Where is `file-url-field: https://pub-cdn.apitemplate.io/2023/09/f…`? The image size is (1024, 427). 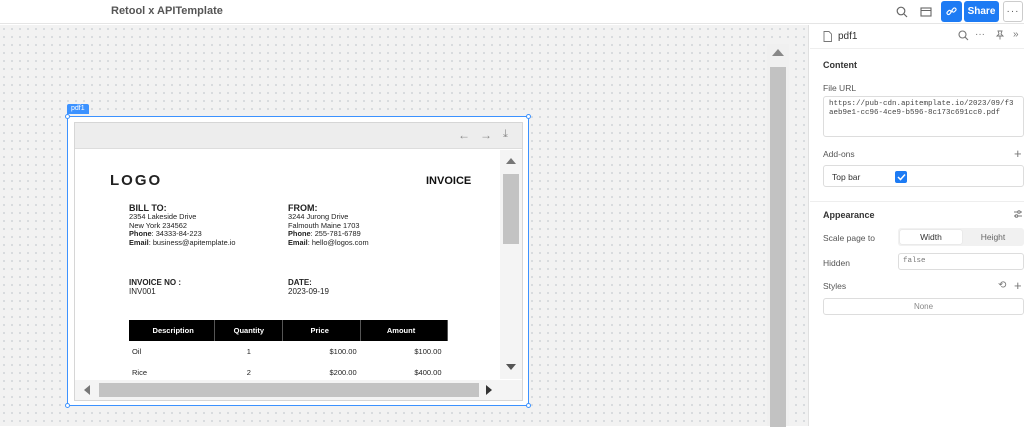
file-url-field: https://pub-cdn.apitemplate.io/2023/09/f… is located at coordinates (923, 116).